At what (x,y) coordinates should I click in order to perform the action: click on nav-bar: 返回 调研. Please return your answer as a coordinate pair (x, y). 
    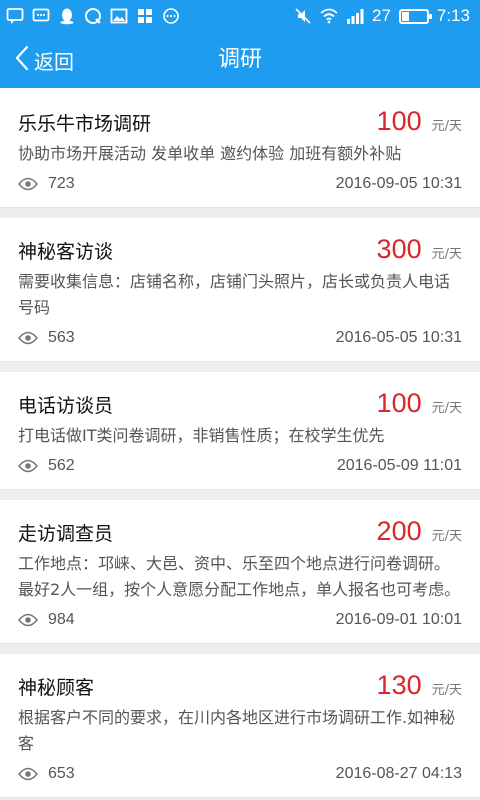
    Looking at the image, I should click on (240, 60).